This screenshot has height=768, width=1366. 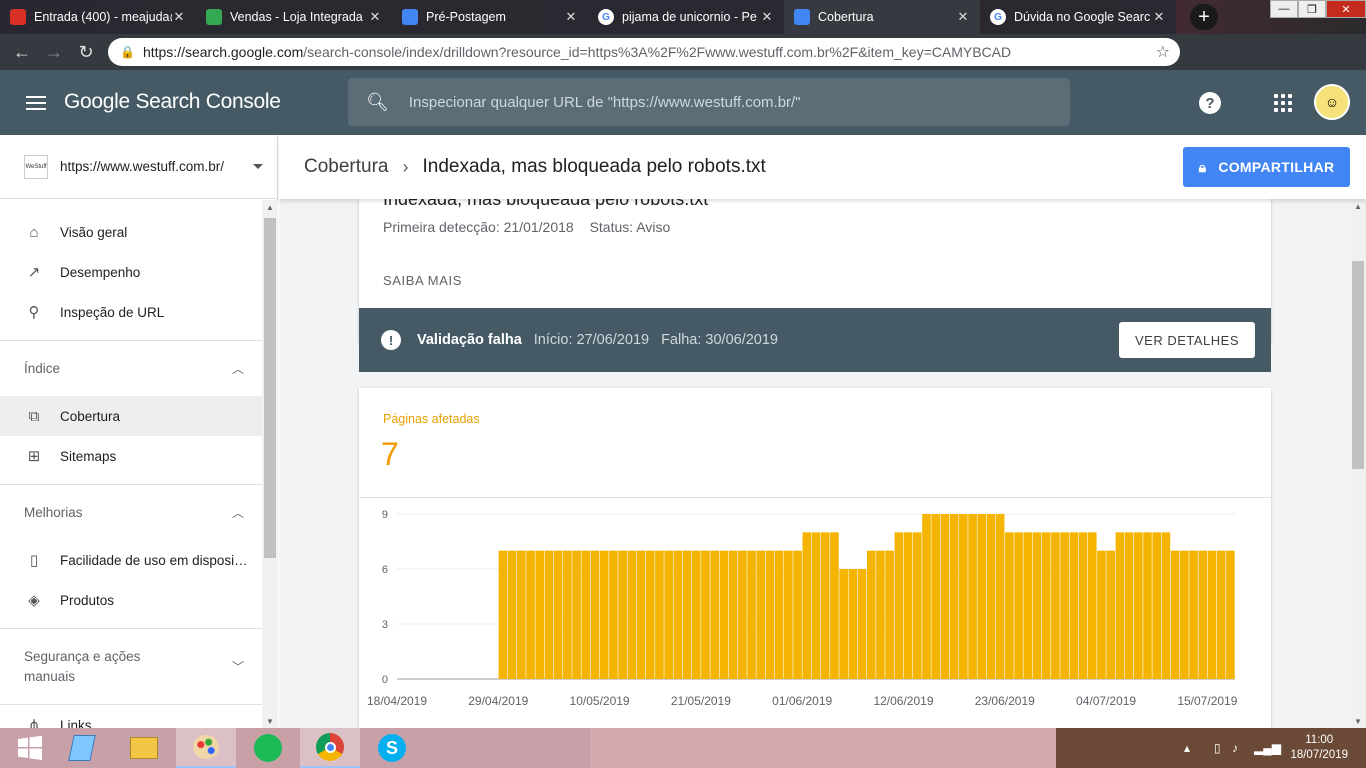 What do you see at coordinates (1283, 103) in the screenshot?
I see `apps-grid-icon` at bounding box center [1283, 103].